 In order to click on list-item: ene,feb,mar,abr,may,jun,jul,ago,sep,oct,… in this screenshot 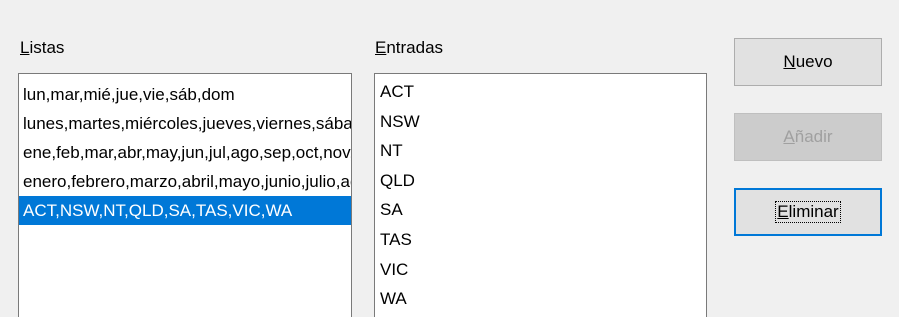, I will do `click(185, 152)`.